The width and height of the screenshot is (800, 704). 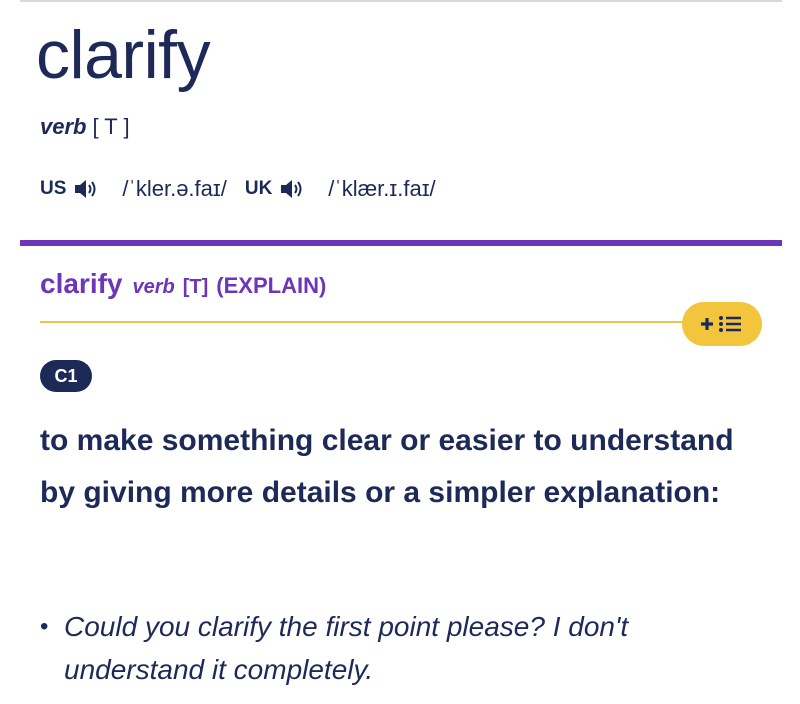 I want to click on region-uk-label: UK, so click(x=258, y=188).